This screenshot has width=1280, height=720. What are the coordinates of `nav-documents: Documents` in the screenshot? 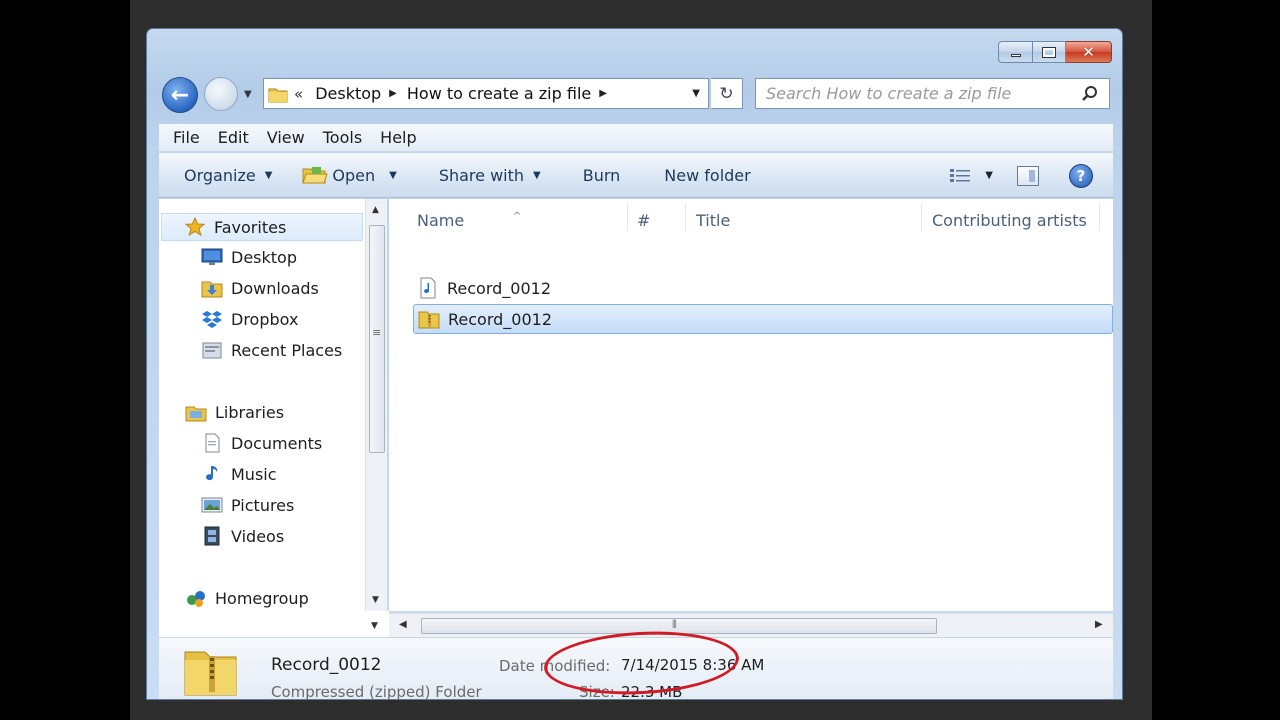 It's located at (261, 443).